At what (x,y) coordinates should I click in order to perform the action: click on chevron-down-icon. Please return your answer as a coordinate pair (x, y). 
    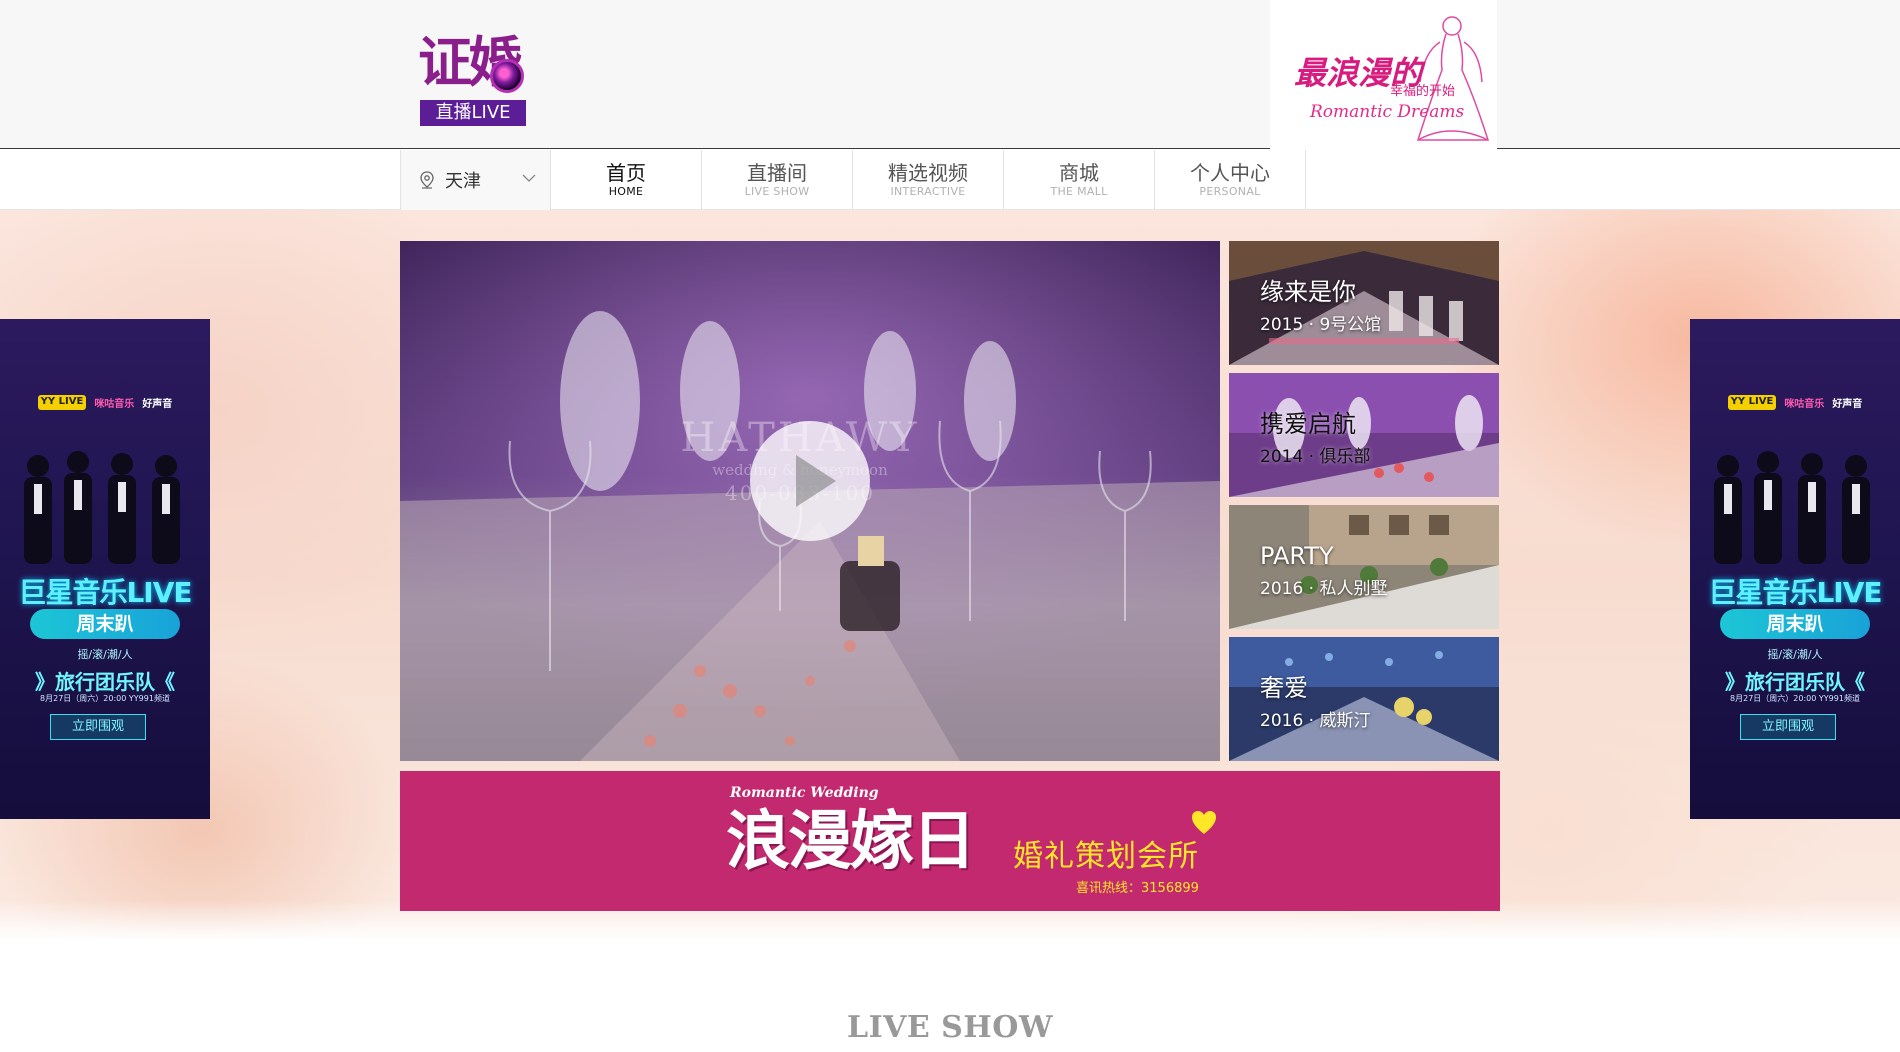
    Looking at the image, I should click on (529, 178).